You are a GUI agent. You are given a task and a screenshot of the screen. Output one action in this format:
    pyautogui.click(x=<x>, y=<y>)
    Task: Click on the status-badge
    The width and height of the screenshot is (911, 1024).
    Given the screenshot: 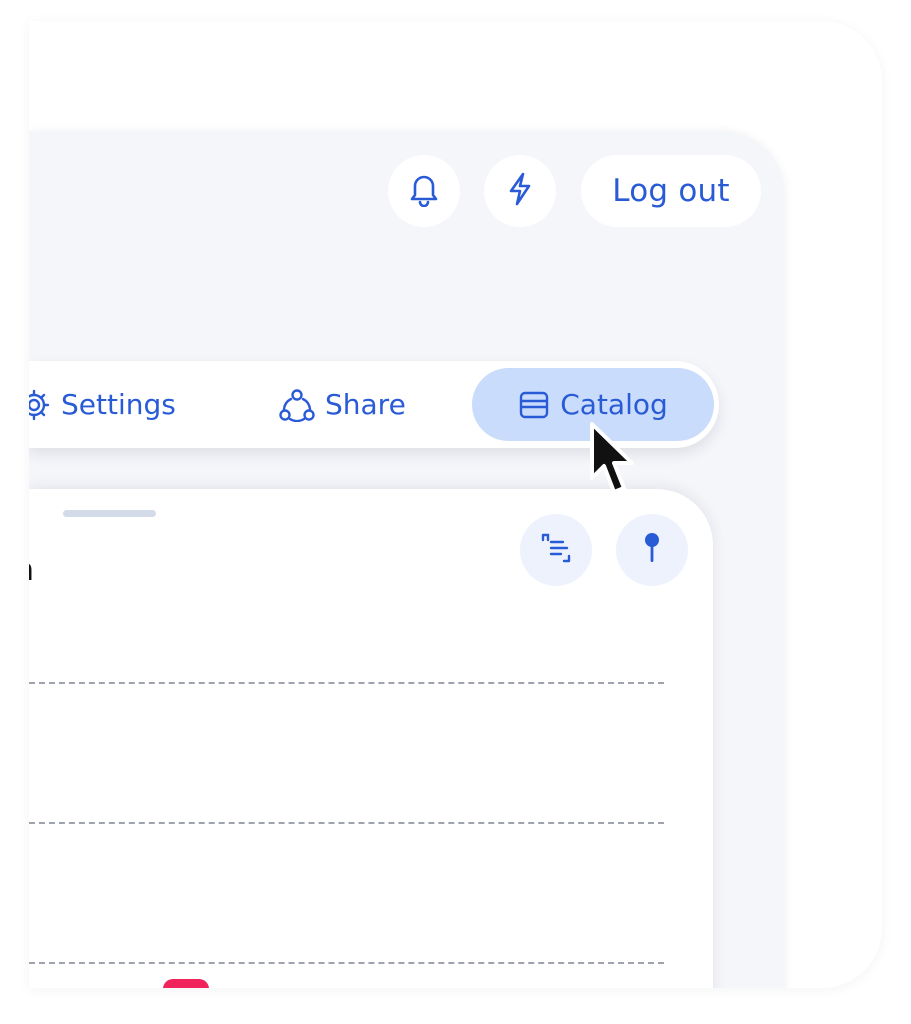 What is the action you would take?
    pyautogui.click(x=186, y=983)
    